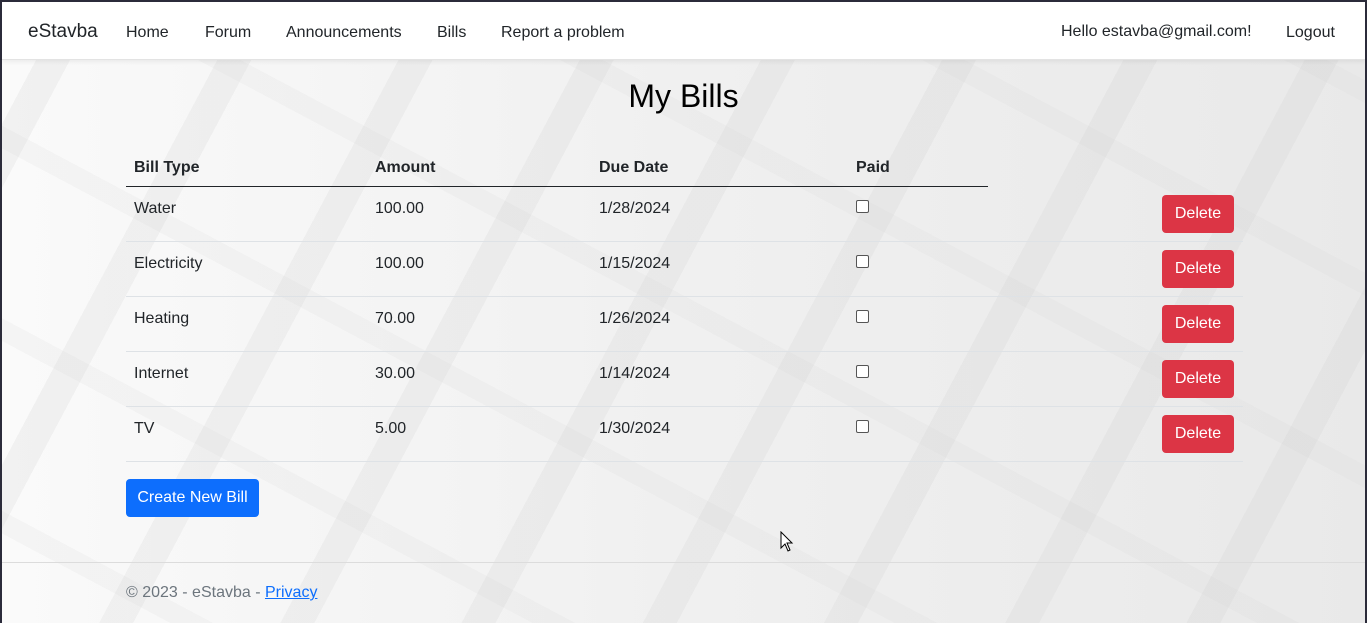 The height and width of the screenshot is (623, 1367). I want to click on due-date-cell: 1/14/2024, so click(635, 373).